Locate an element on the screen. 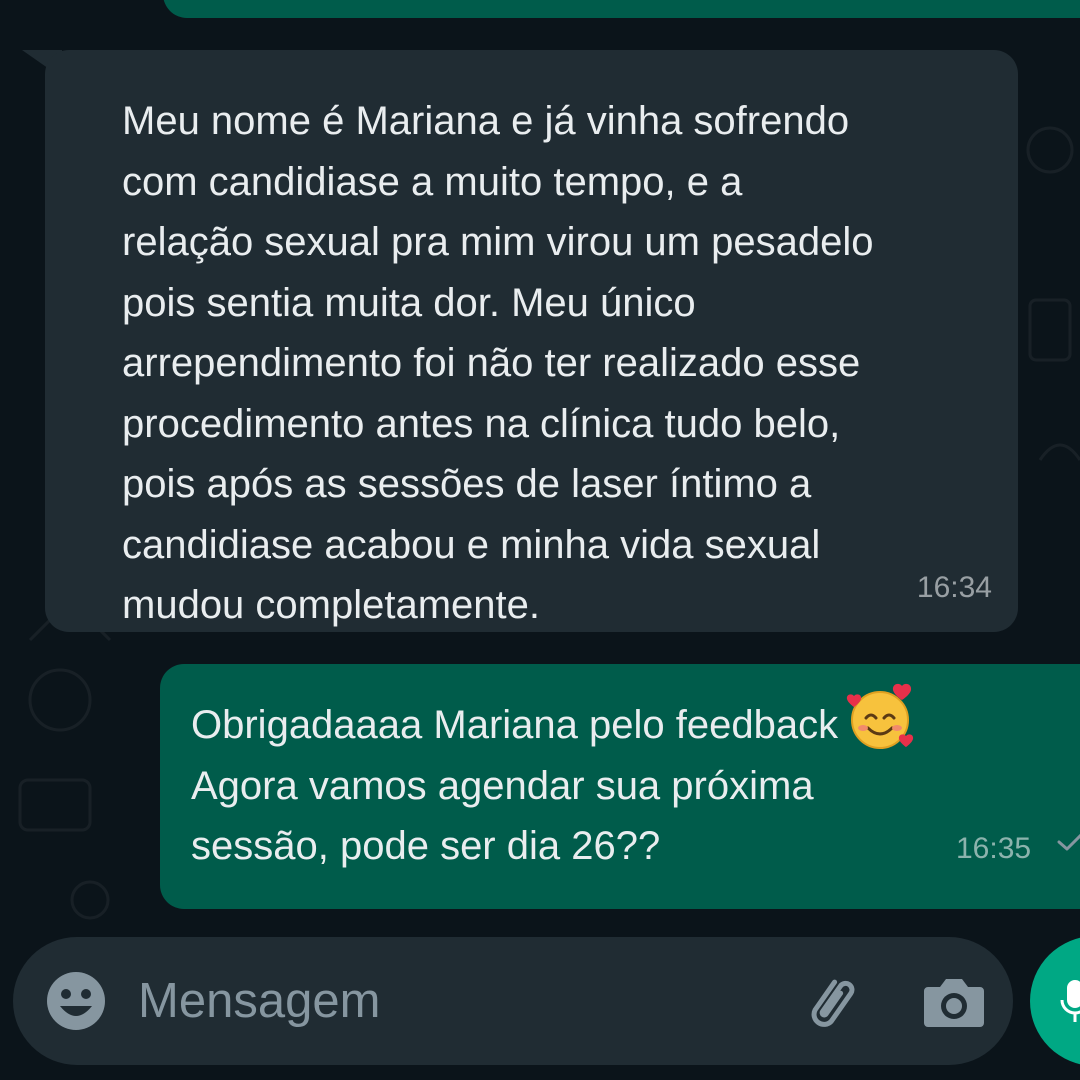 Image resolution: width=1080 pixels, height=1080 pixels. message-line-text: Obrigadaaaa Mariana pelo feedback is located at coordinates (515, 725).